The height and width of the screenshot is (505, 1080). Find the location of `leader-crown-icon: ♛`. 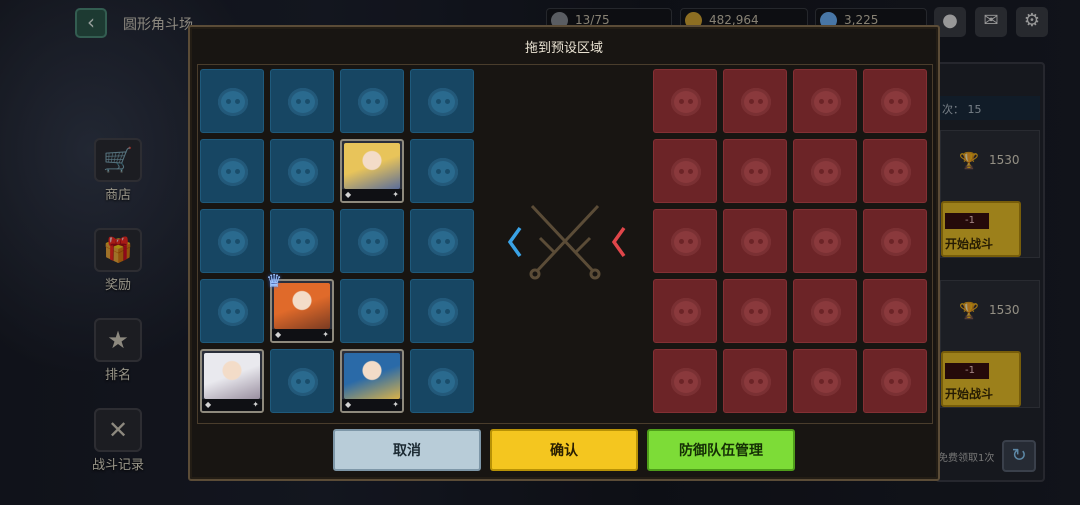

leader-crown-icon: ♛ is located at coordinates (274, 281).